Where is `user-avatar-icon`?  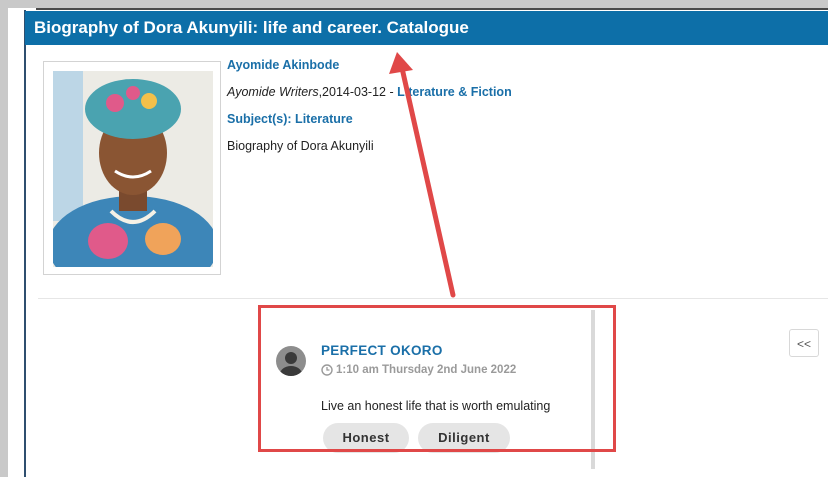 user-avatar-icon is located at coordinates (291, 361).